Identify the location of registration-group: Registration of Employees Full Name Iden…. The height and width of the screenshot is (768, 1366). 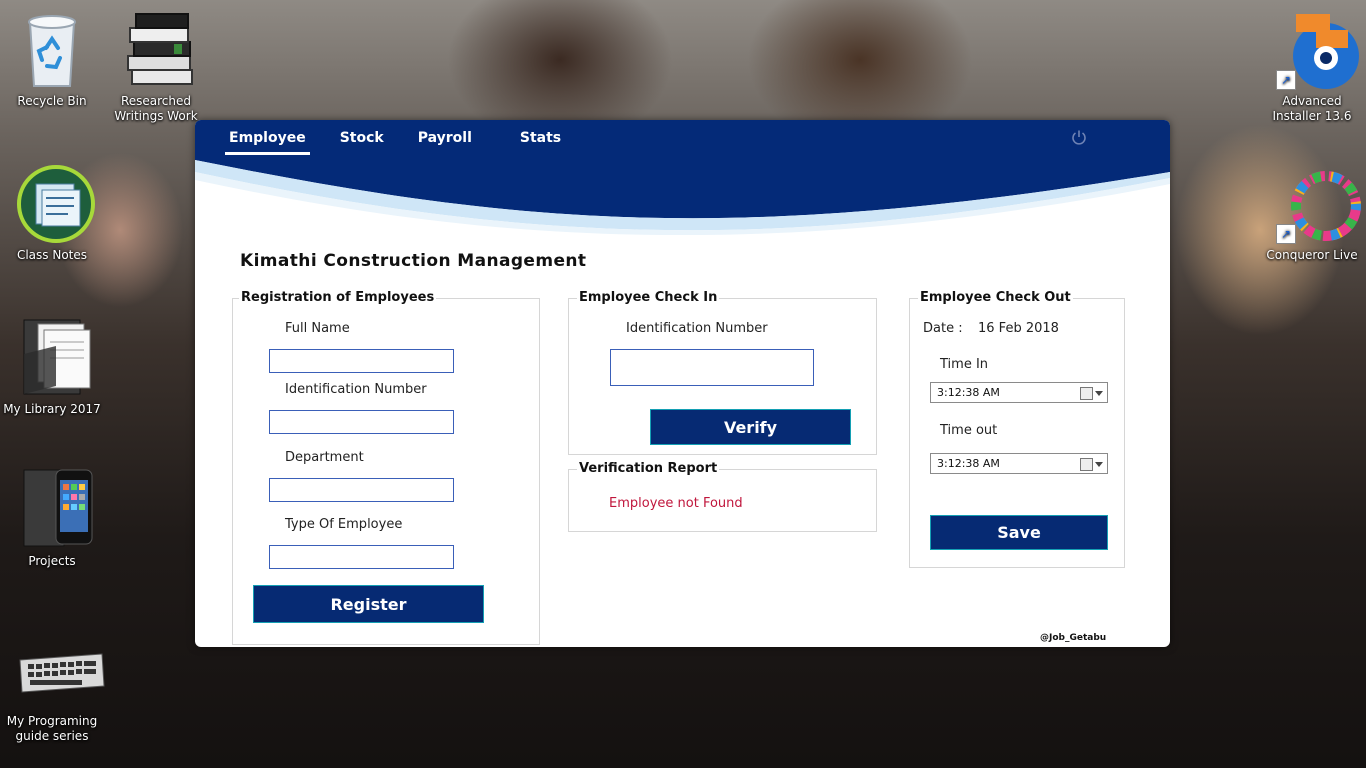
(386, 467).